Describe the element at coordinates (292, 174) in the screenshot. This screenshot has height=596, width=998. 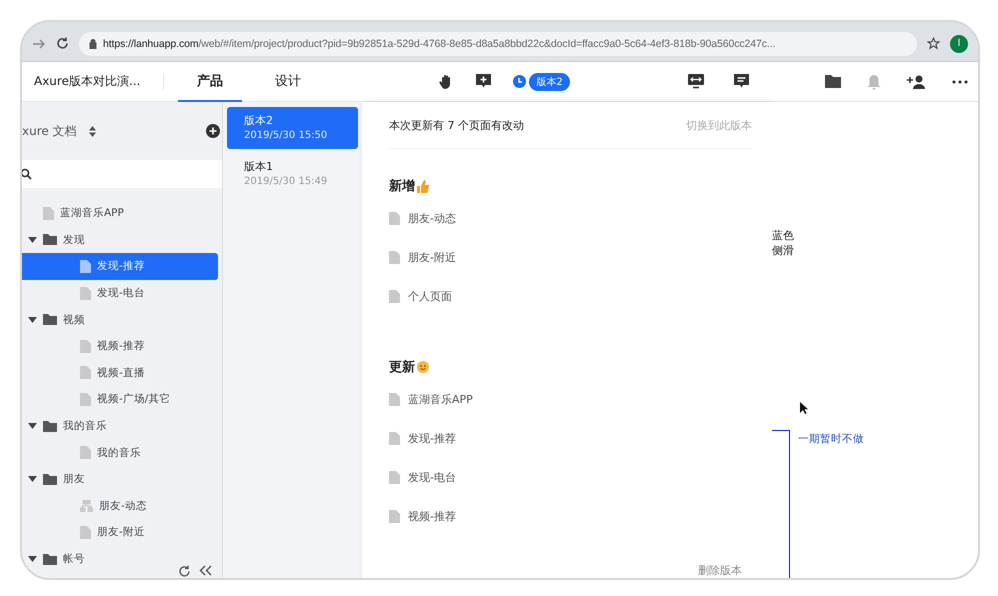
I see `version-item: 版本1 2019/5/30 15:49` at that location.